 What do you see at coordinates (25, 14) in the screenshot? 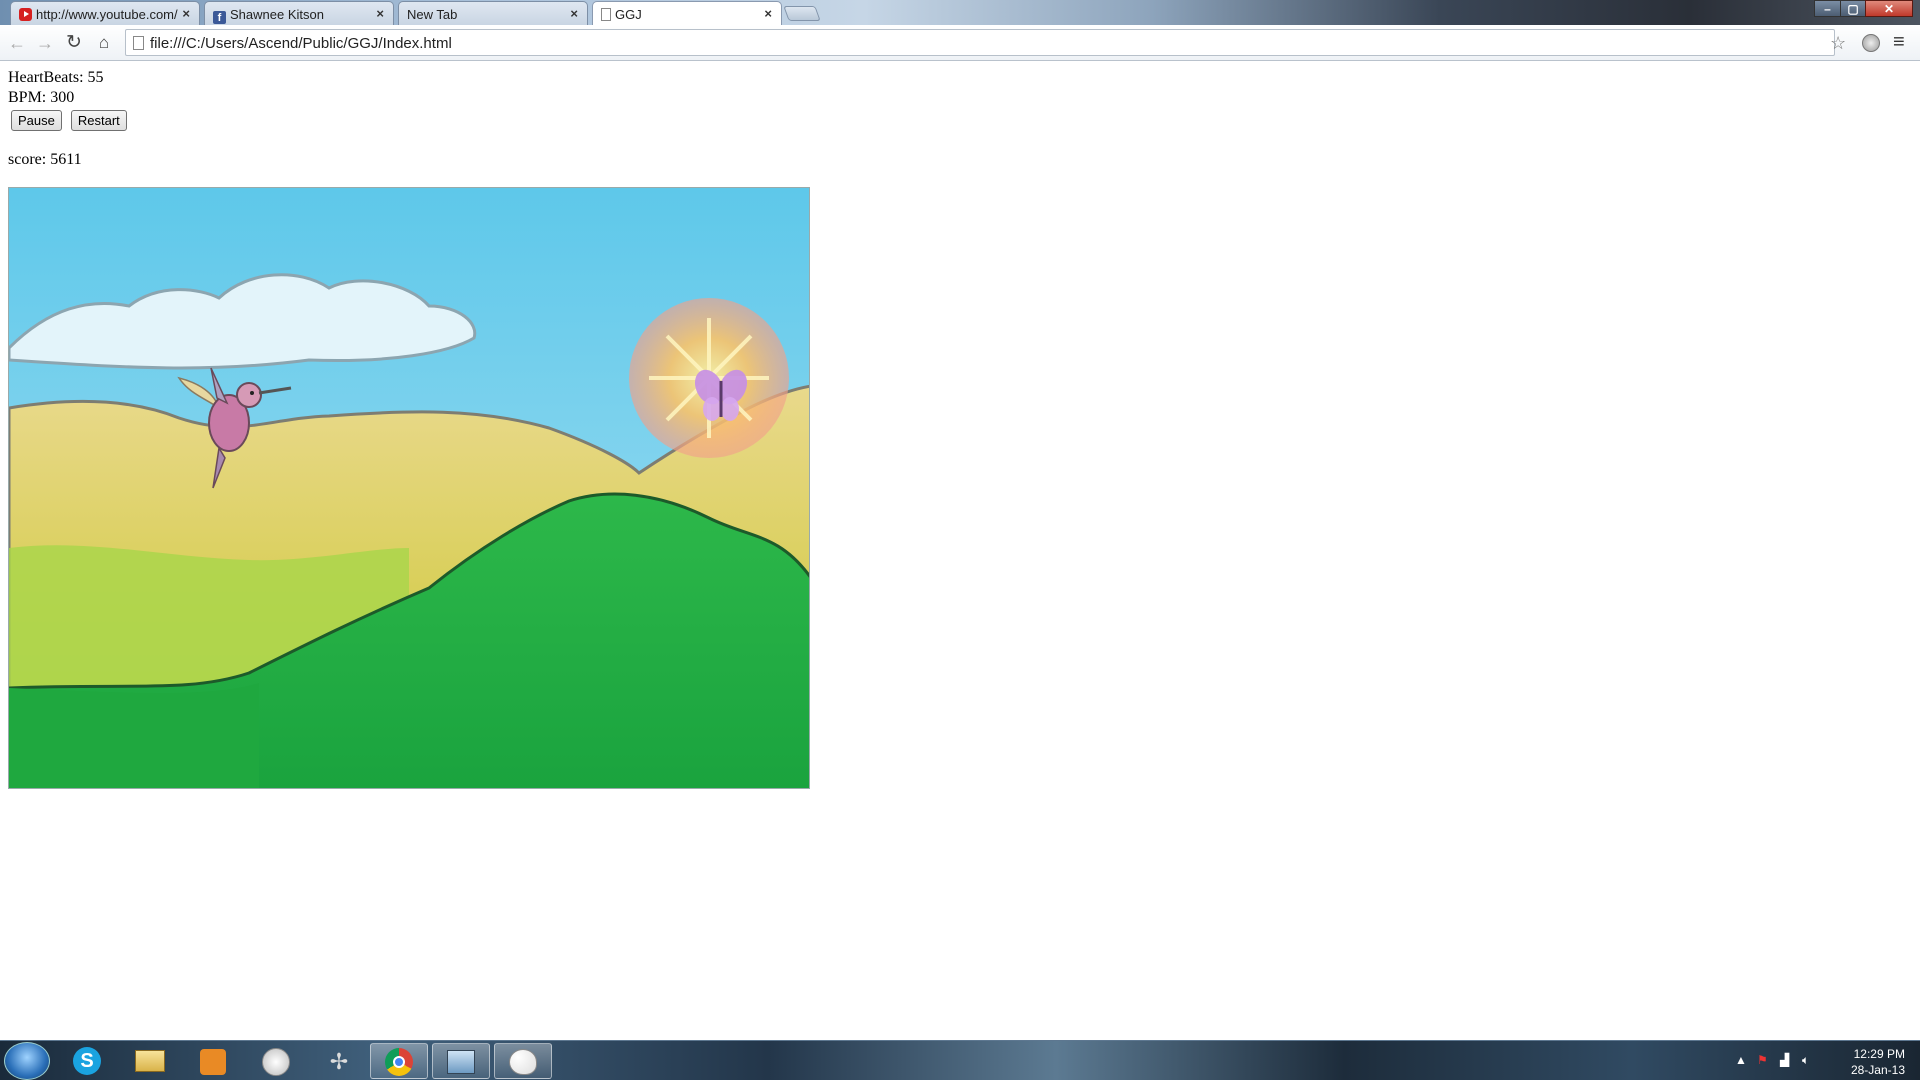
I see `youtube-icon` at bounding box center [25, 14].